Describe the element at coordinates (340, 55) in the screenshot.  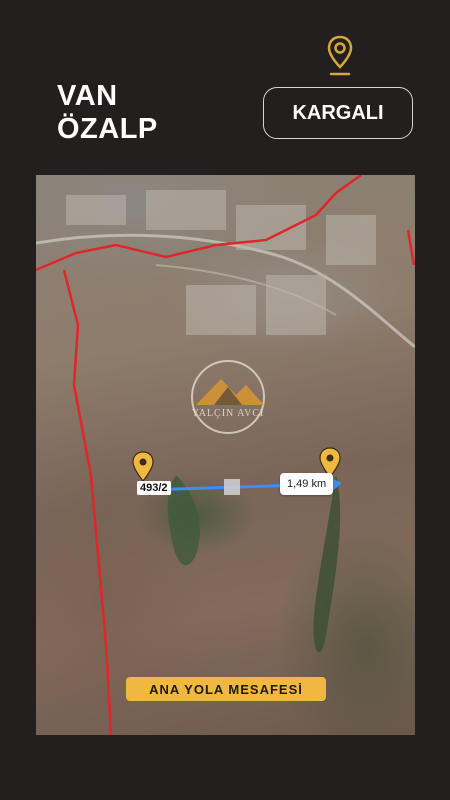
I see `location-pin-icon` at that location.